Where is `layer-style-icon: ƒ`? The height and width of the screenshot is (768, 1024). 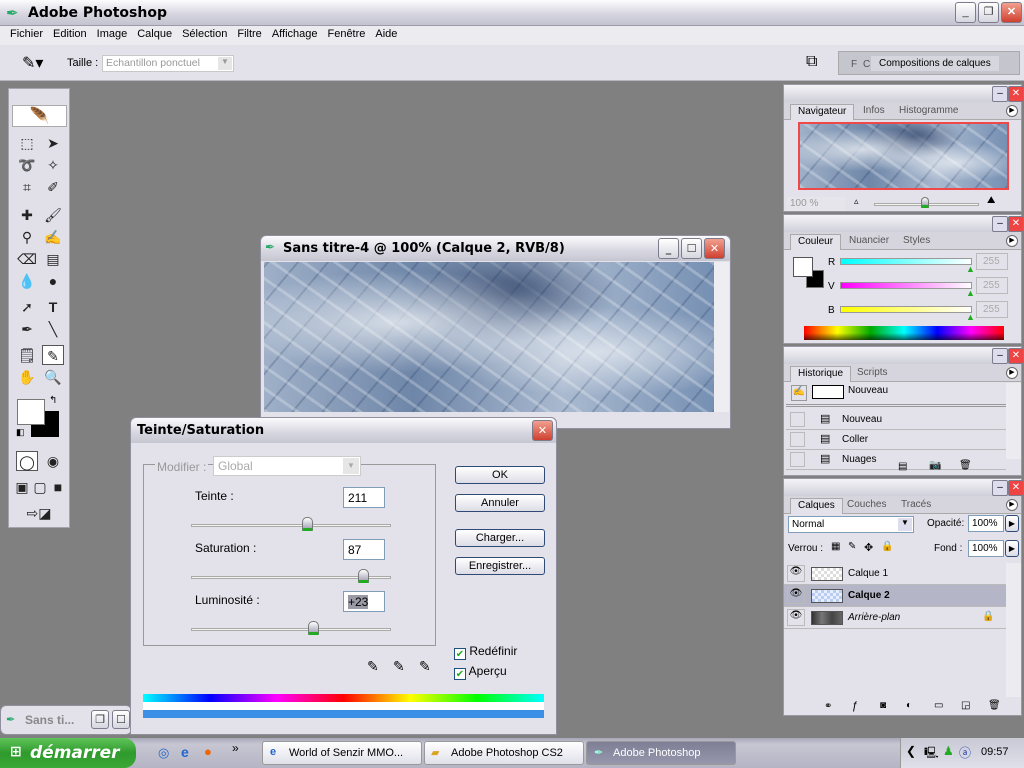 layer-style-icon: ƒ is located at coordinates (855, 706).